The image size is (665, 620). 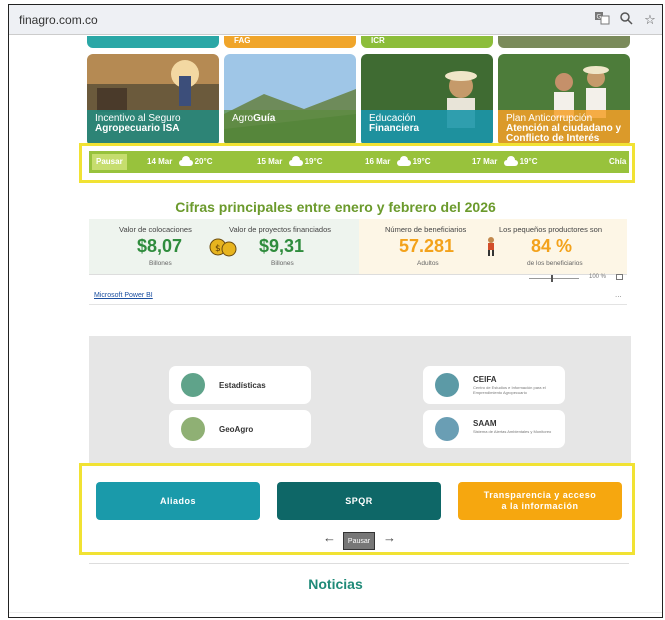 What do you see at coordinates (290, 128) in the screenshot?
I see `tile-caption: AgroGuía` at bounding box center [290, 128].